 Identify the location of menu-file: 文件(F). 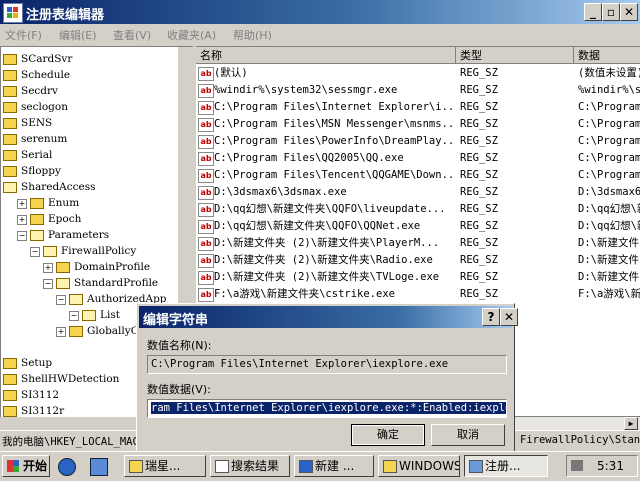
(23, 35).